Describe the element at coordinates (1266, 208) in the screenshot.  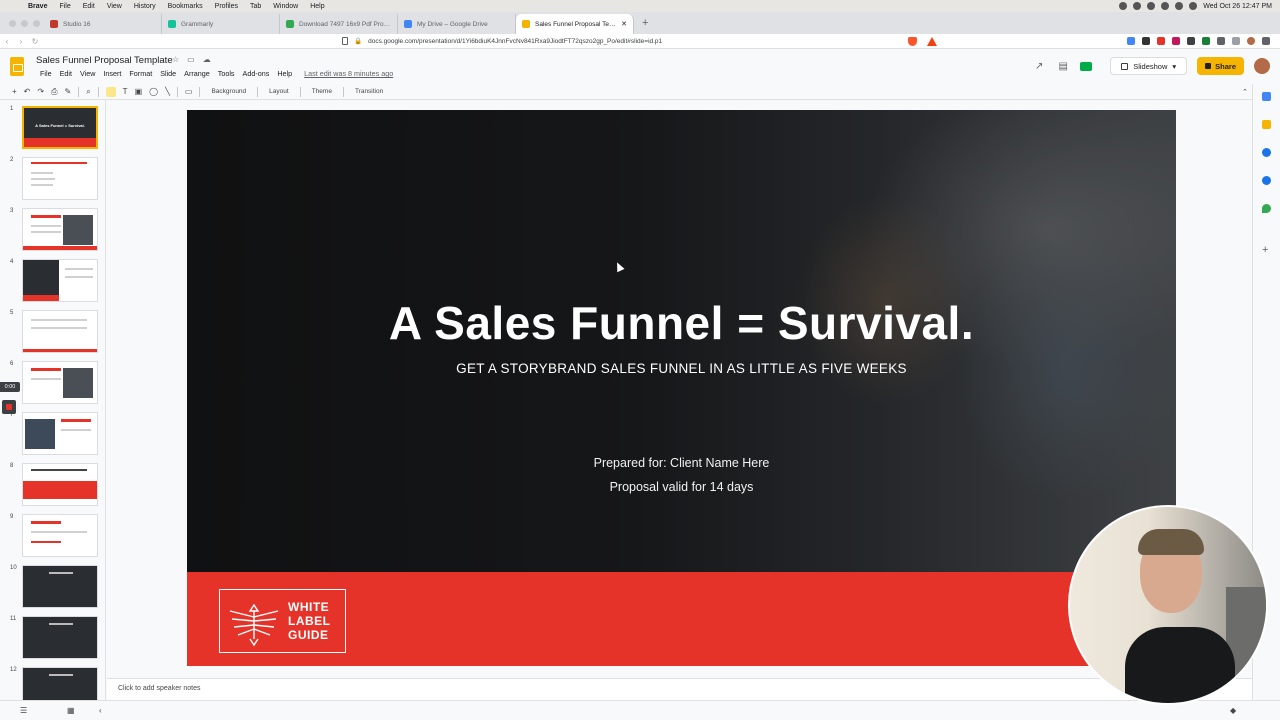
I see `maps-icon` at that location.